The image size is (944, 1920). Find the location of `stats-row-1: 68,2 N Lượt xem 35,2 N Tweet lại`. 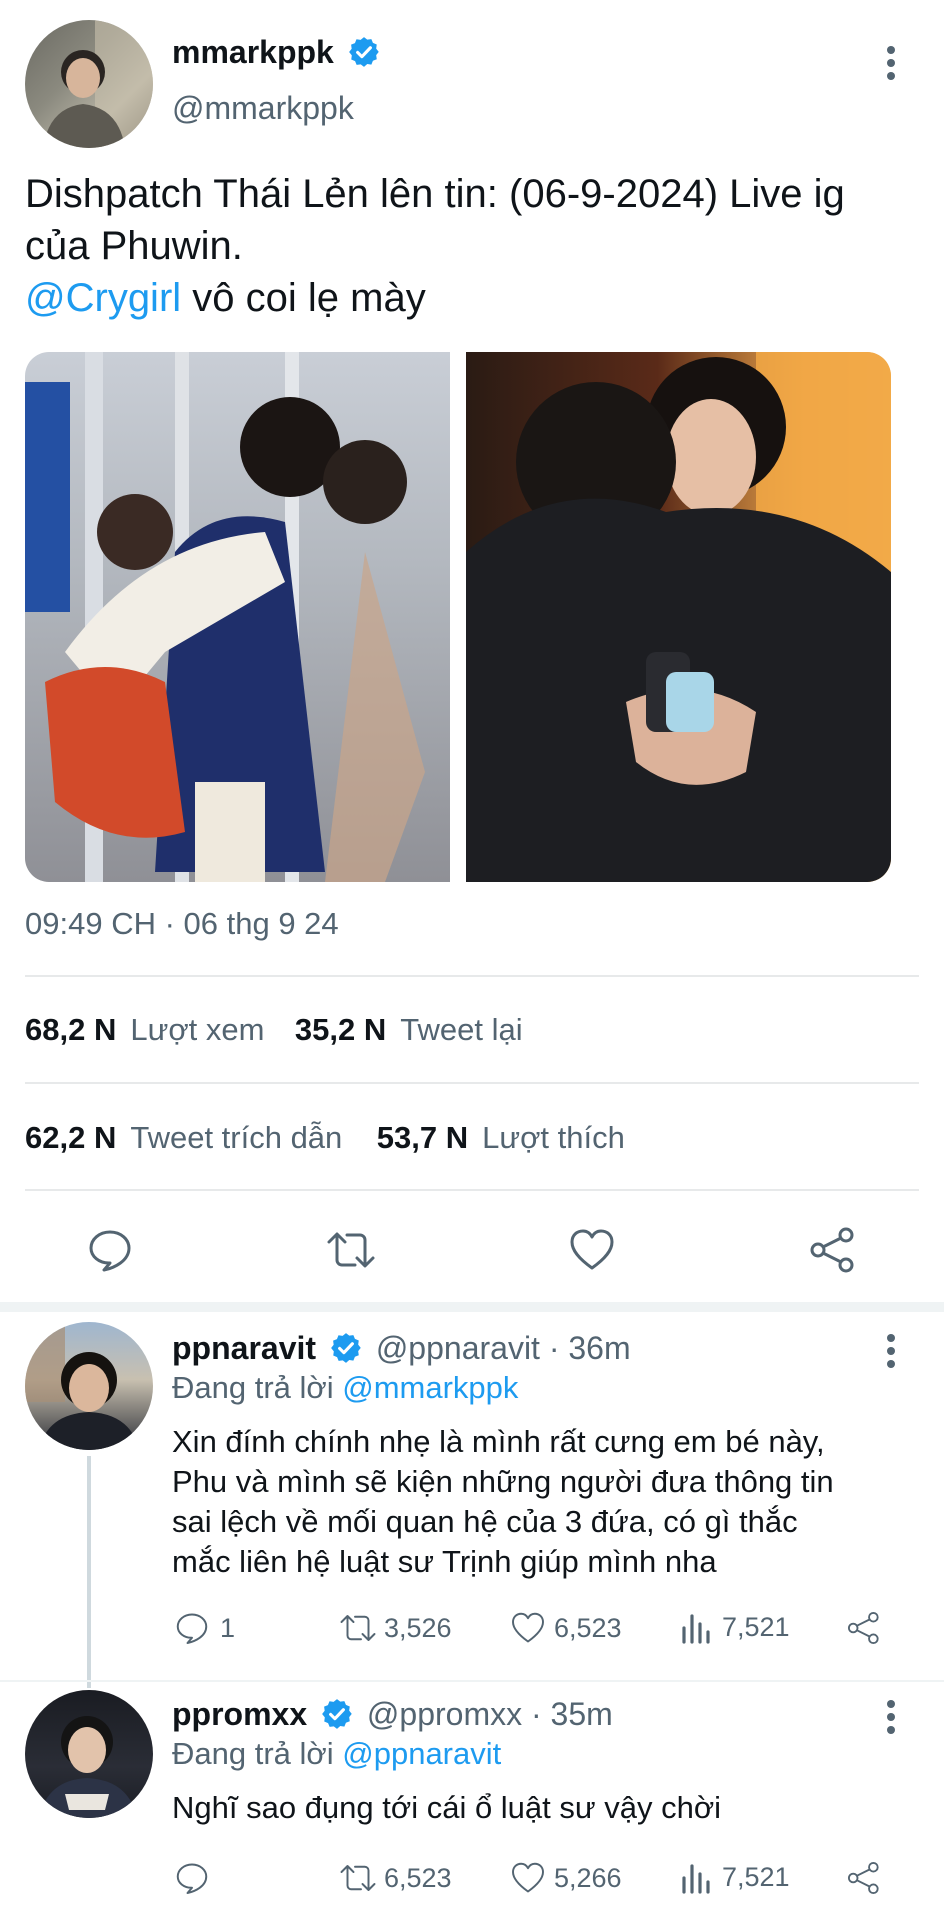

stats-row-1: 68,2 N Lượt xem 35,2 N Tweet lại is located at coordinates (274, 1030).